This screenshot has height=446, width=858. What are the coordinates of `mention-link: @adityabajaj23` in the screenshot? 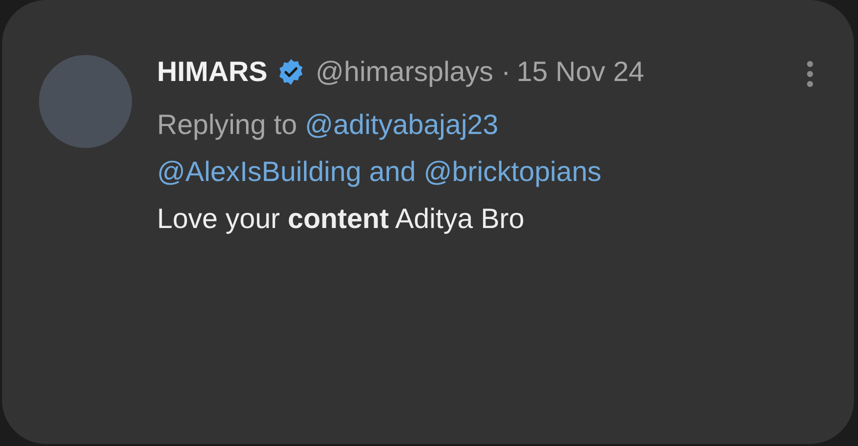 It's located at (401, 124).